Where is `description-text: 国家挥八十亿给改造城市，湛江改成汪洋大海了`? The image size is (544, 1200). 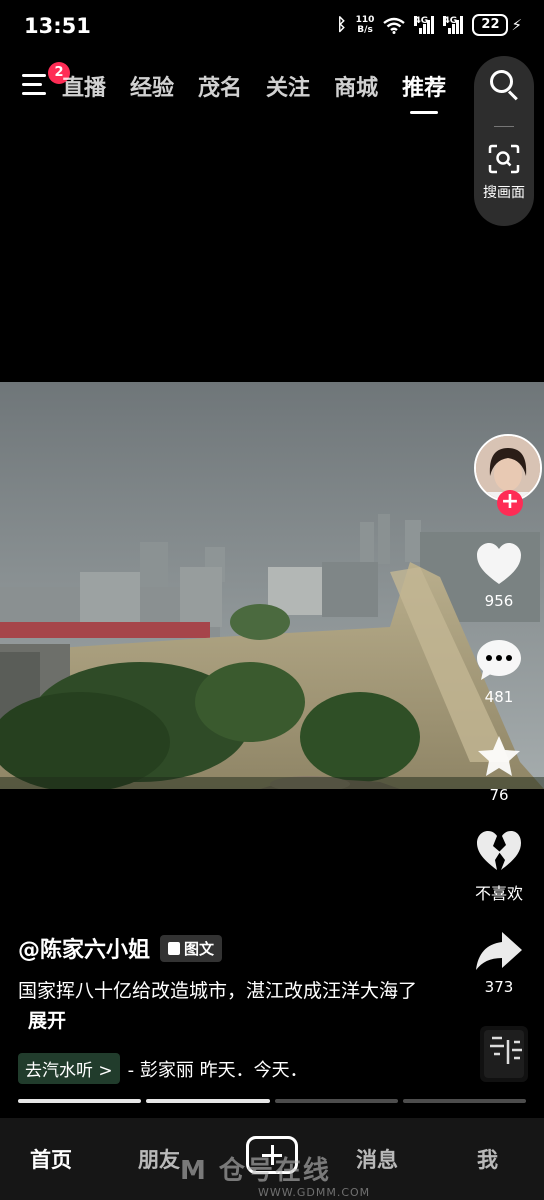
description-text: 国家挥八十亿给改造城市，湛江改成汪洋大海了 is located at coordinates (218, 991).